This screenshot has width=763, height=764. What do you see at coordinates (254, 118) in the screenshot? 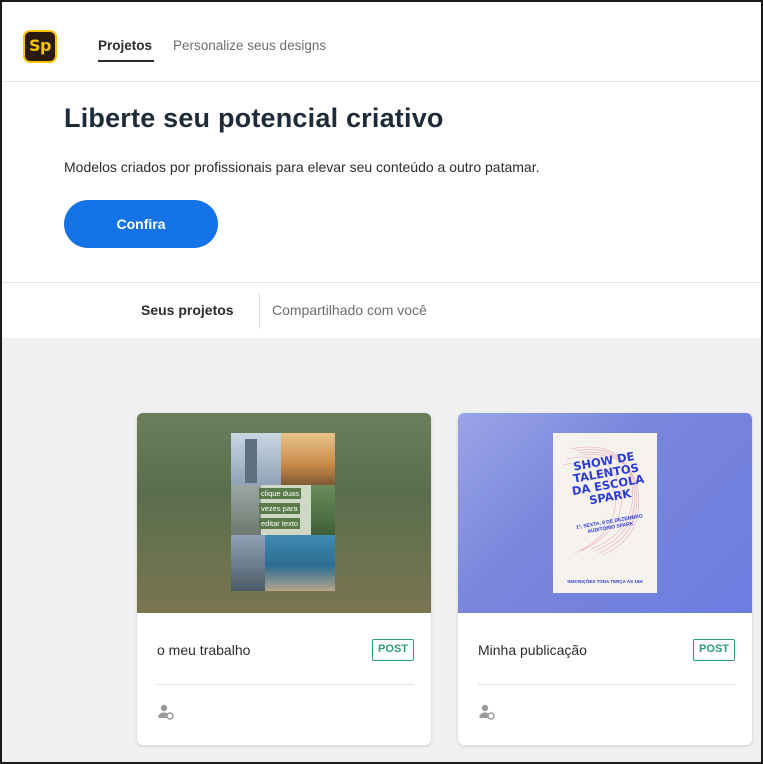
I see `hero-title: Liberte seu potencial criativo` at bounding box center [254, 118].